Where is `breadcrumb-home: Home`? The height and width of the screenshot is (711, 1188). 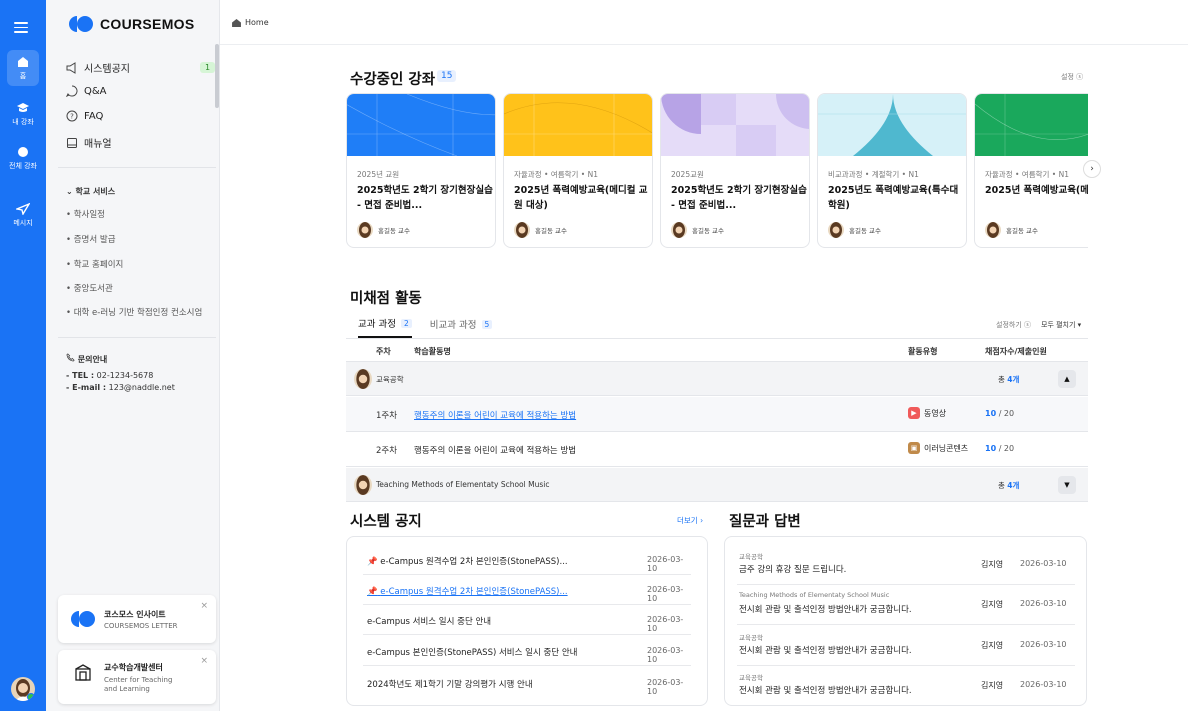 breadcrumb-home: Home is located at coordinates (257, 22).